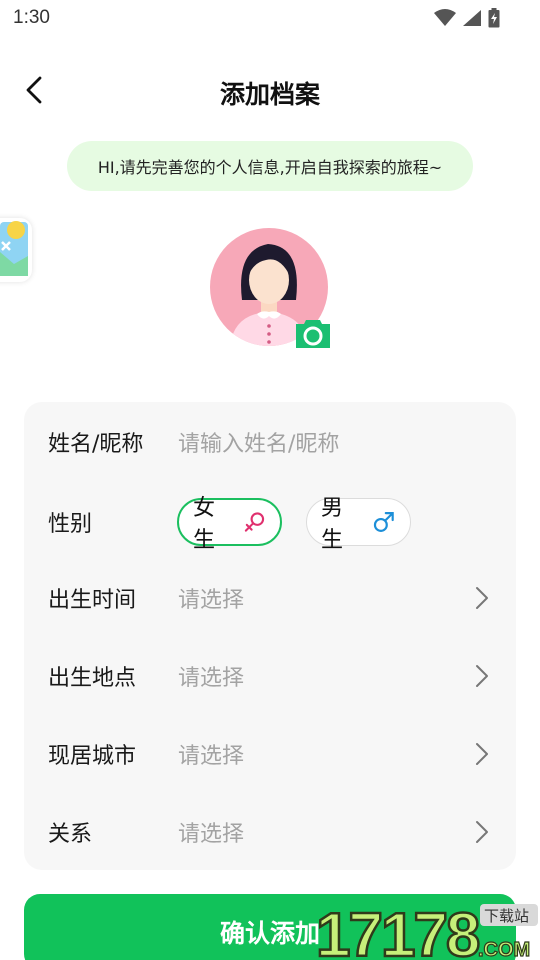 This screenshot has height=960, width=540. Describe the element at coordinates (269, 94) in the screenshot. I see `page-title: 添加档案` at that location.